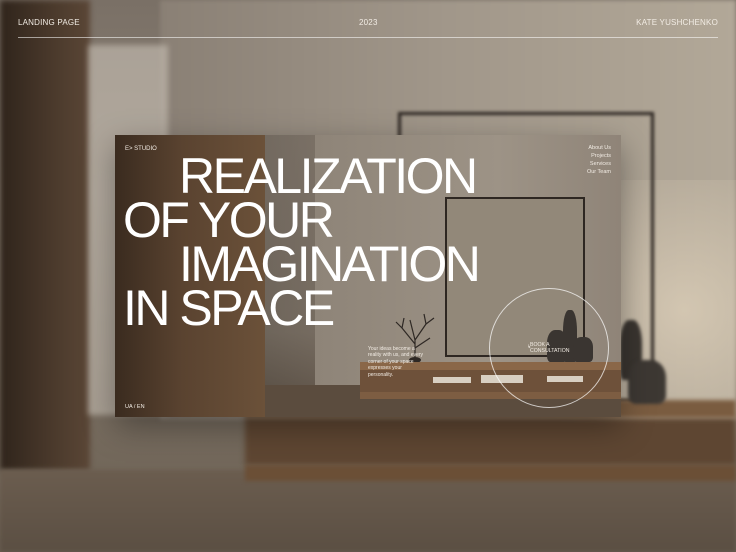  Describe the element at coordinates (490, 441) in the screenshot. I see `bg-console-body` at that location.